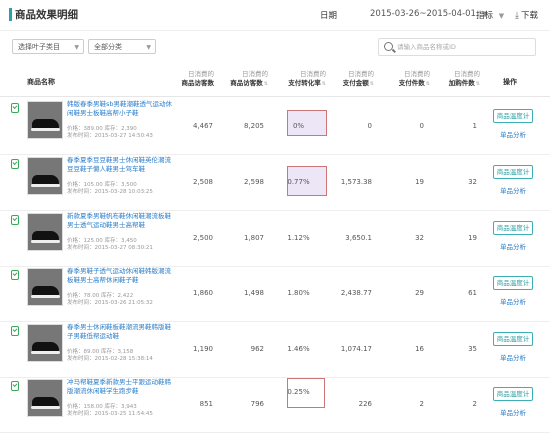  Describe the element at coordinates (388, 46) in the screenshot. I see `search-icon` at that location.